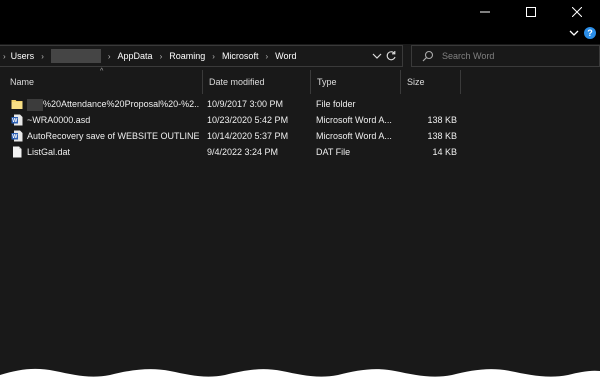  Describe the element at coordinates (135, 56) in the screenshot. I see `breadcrumb-appdata: AppData` at that location.